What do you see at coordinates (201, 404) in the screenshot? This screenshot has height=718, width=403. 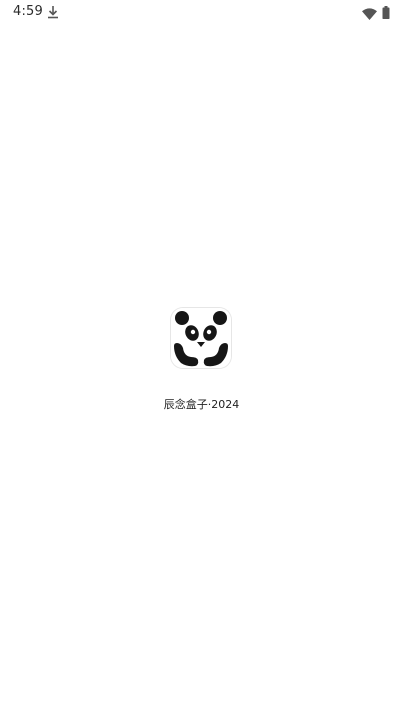 I see `app-name: 辰念盒子·2024` at bounding box center [201, 404].